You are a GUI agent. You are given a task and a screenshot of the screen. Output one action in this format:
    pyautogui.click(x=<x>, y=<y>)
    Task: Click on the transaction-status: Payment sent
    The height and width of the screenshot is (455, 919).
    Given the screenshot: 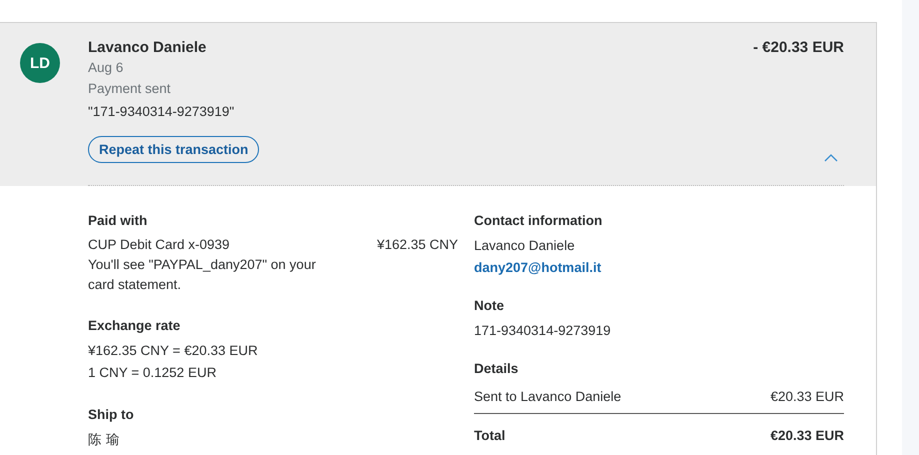 What is the action you would take?
    pyautogui.click(x=129, y=89)
    